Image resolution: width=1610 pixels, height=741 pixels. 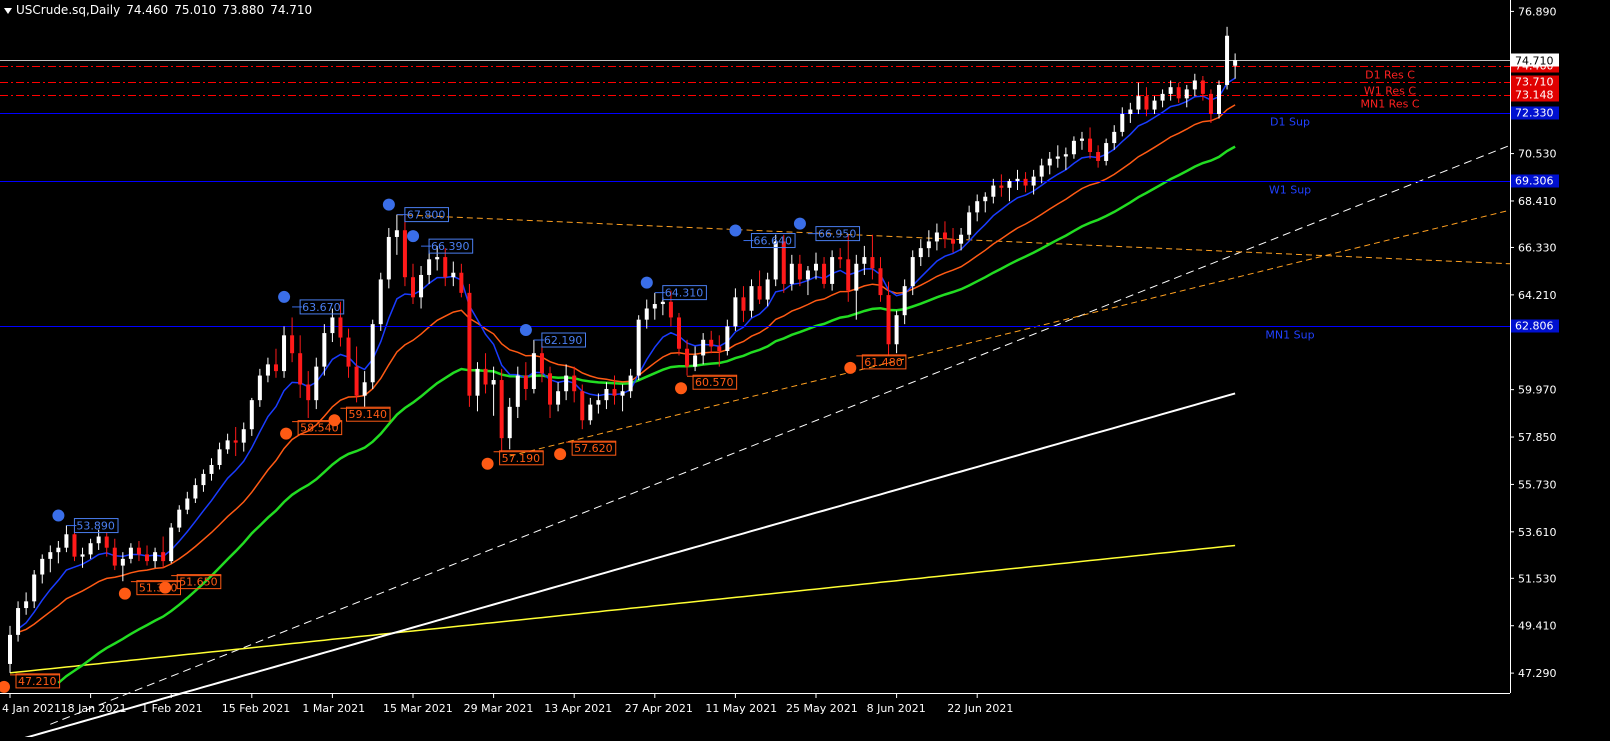 I want to click on symbol-label: USCrude.sq,Daily, so click(x=68, y=10).